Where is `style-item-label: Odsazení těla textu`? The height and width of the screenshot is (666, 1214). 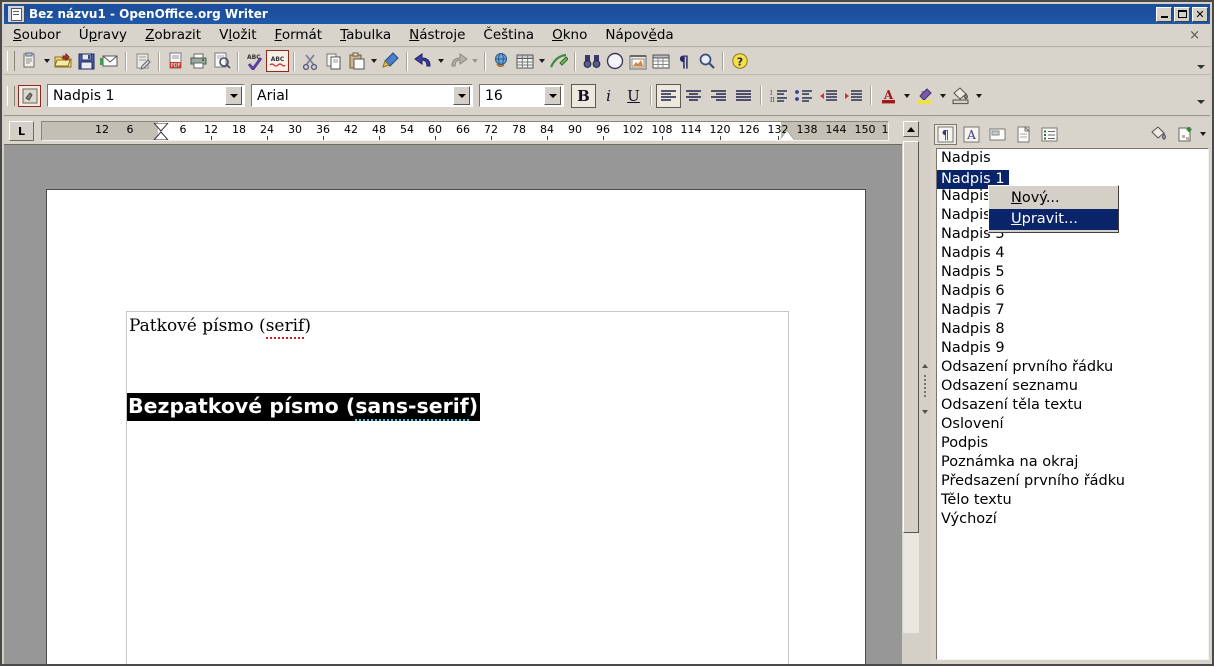 style-item-label: Odsazení těla textu is located at coordinates (1072, 405).